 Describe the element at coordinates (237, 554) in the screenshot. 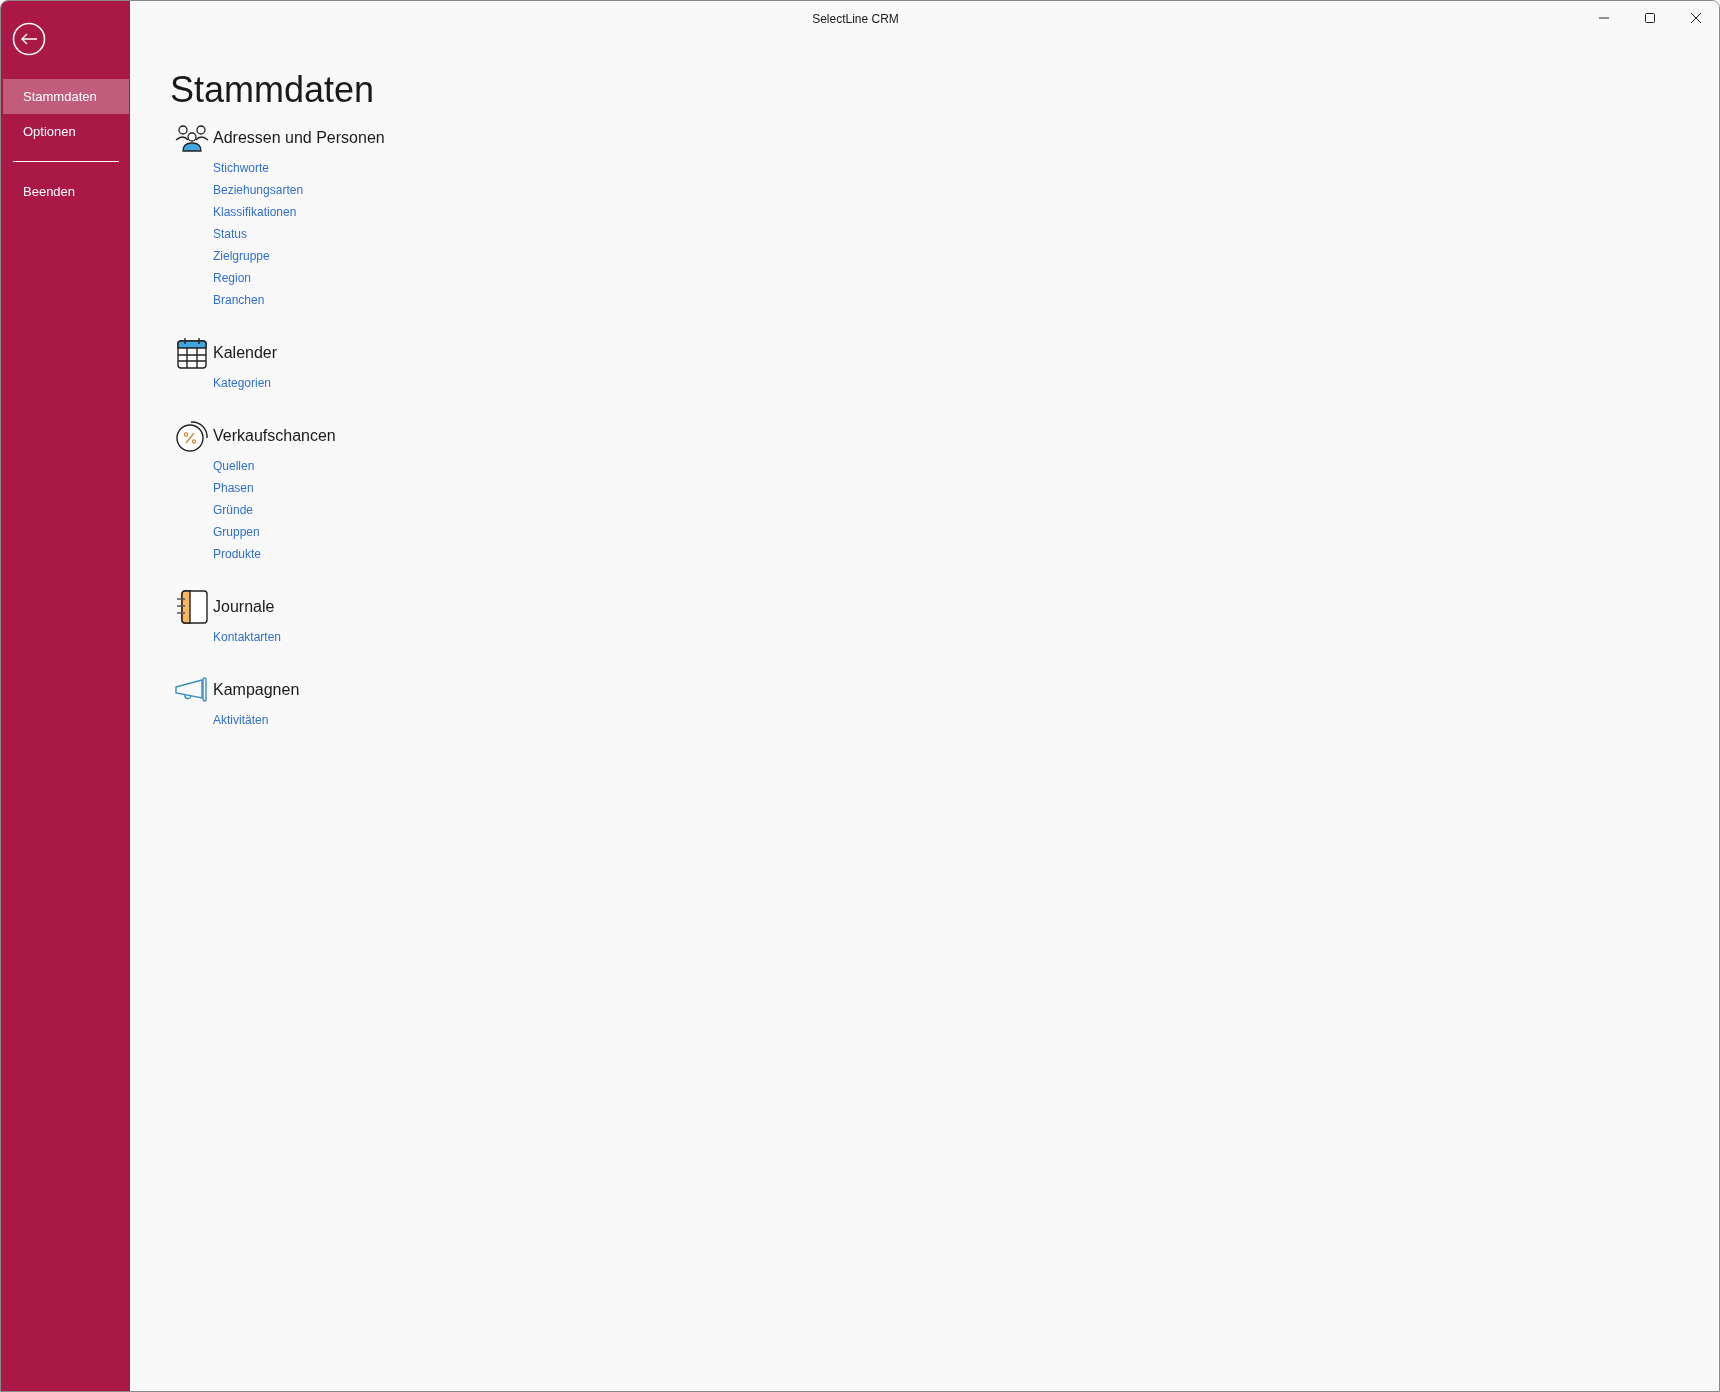

I see `link: Produkte` at that location.